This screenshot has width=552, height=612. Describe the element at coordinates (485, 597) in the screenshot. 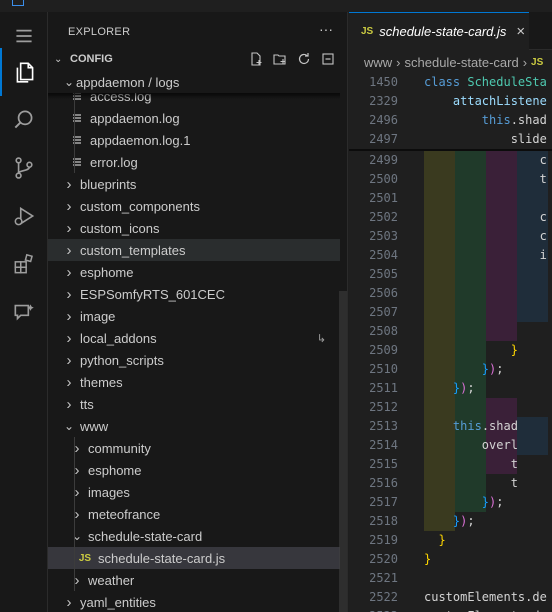

I see `code-text: customElements.de` at that location.